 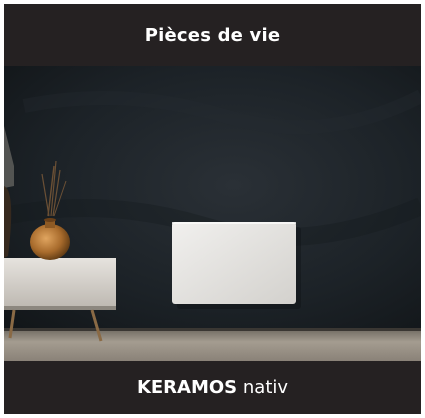 I want to click on panel-heater, so click(x=236, y=265).